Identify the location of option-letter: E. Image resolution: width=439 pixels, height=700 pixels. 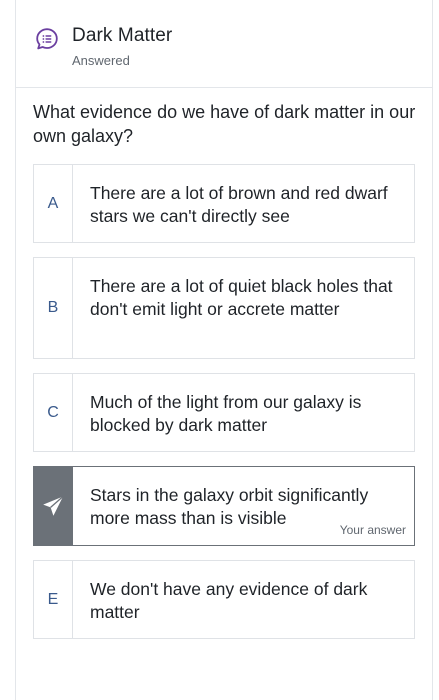
(53, 599).